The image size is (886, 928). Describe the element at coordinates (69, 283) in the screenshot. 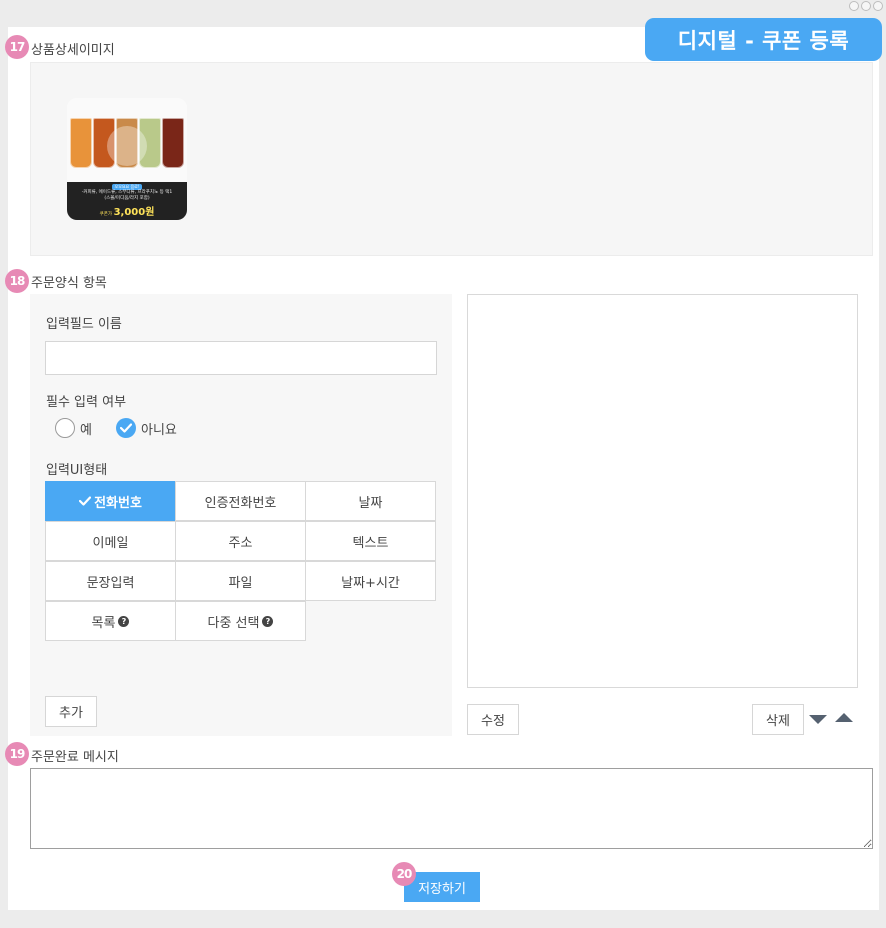

I see `section-label-order-form: 주문양식 항목` at that location.